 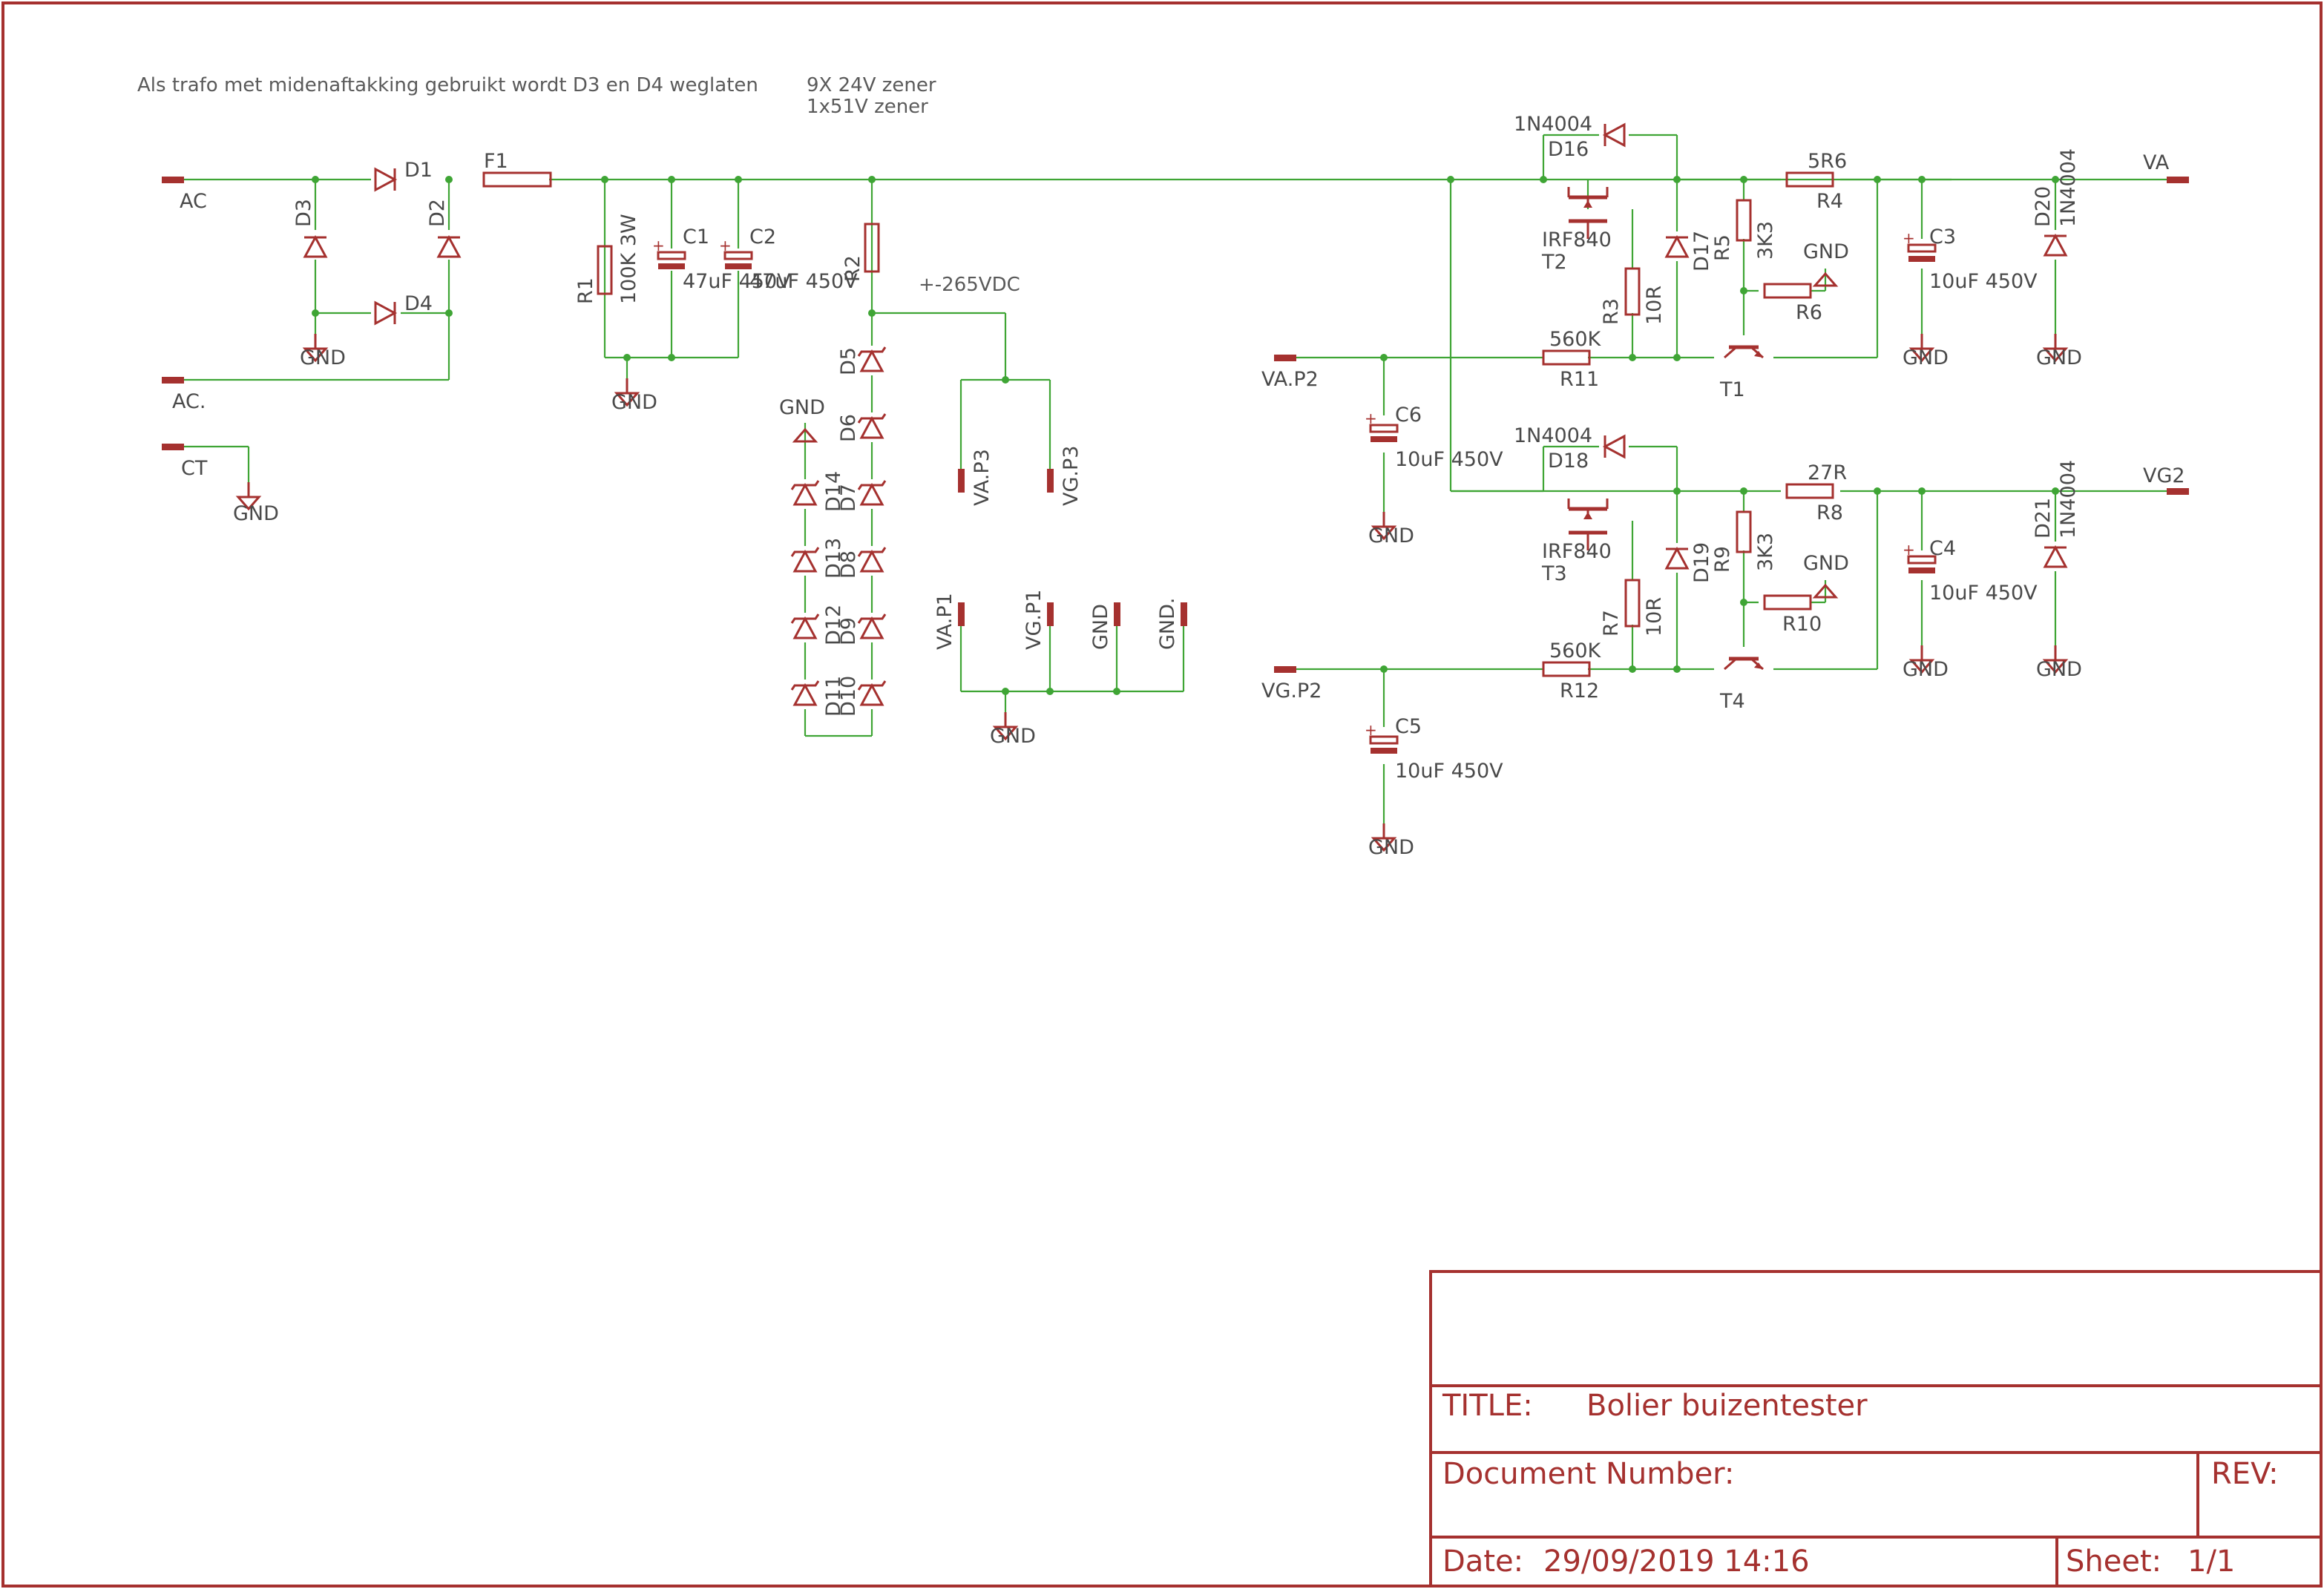 I want to click on resistor-r4: 5R6 R4, so click(x=1816, y=182).